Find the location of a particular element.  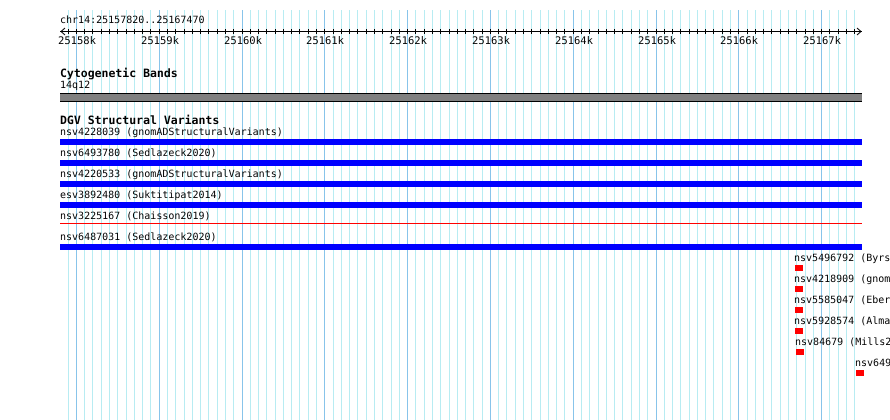

feature-label: nsv4228039 (gnomADStructuralVariants) is located at coordinates (171, 133).